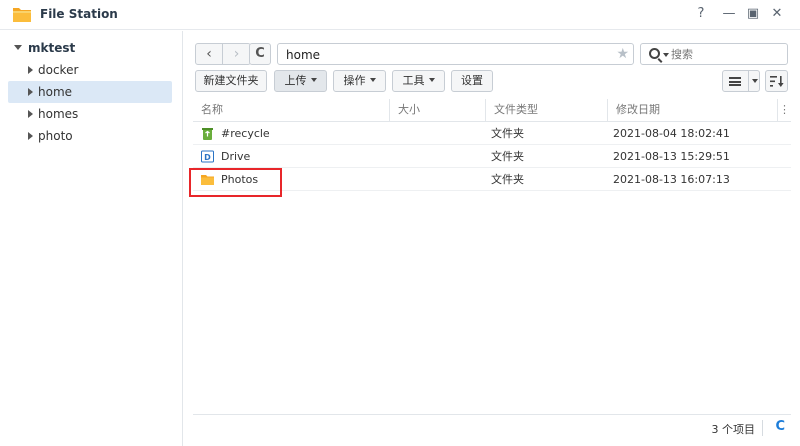  I want to click on upload-button: 上传, so click(300, 81).